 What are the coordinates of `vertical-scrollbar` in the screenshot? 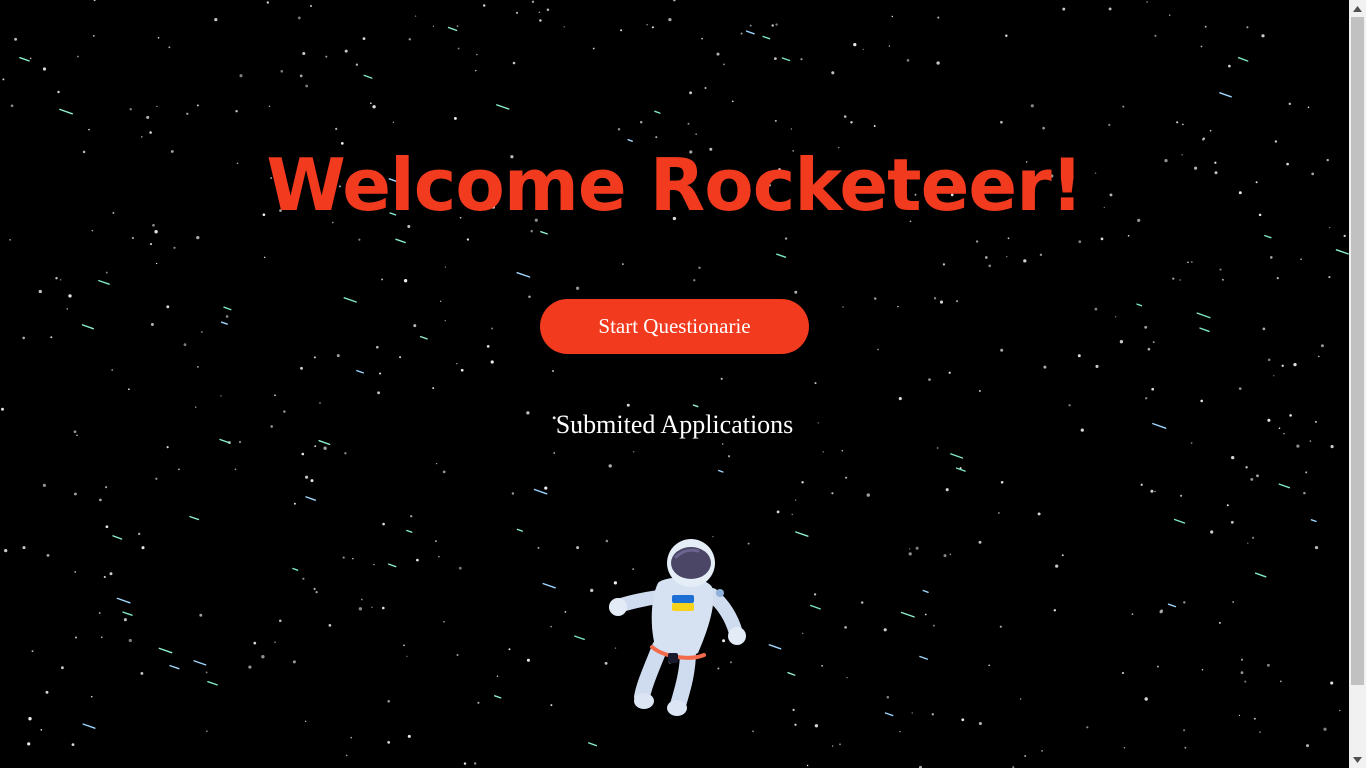 It's located at (1357, 384).